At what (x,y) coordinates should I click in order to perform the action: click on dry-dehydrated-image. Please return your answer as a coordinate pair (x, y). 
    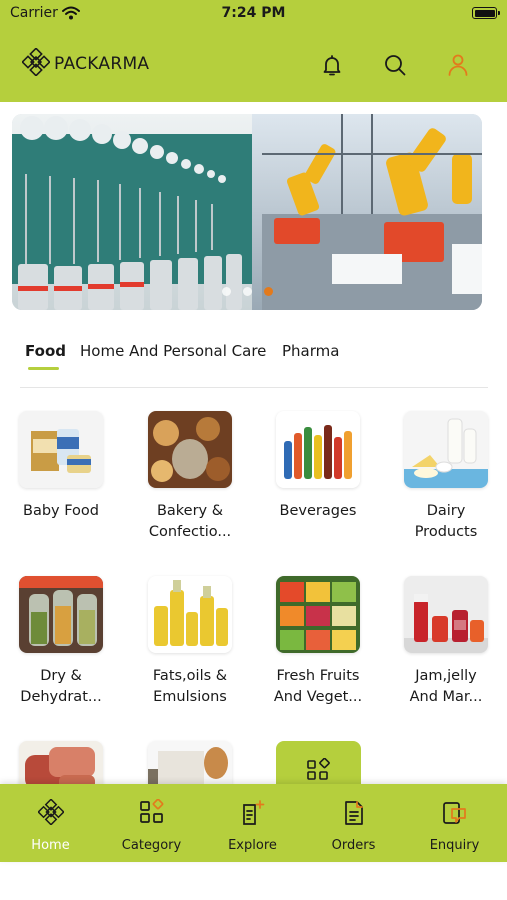
    Looking at the image, I should click on (61, 614).